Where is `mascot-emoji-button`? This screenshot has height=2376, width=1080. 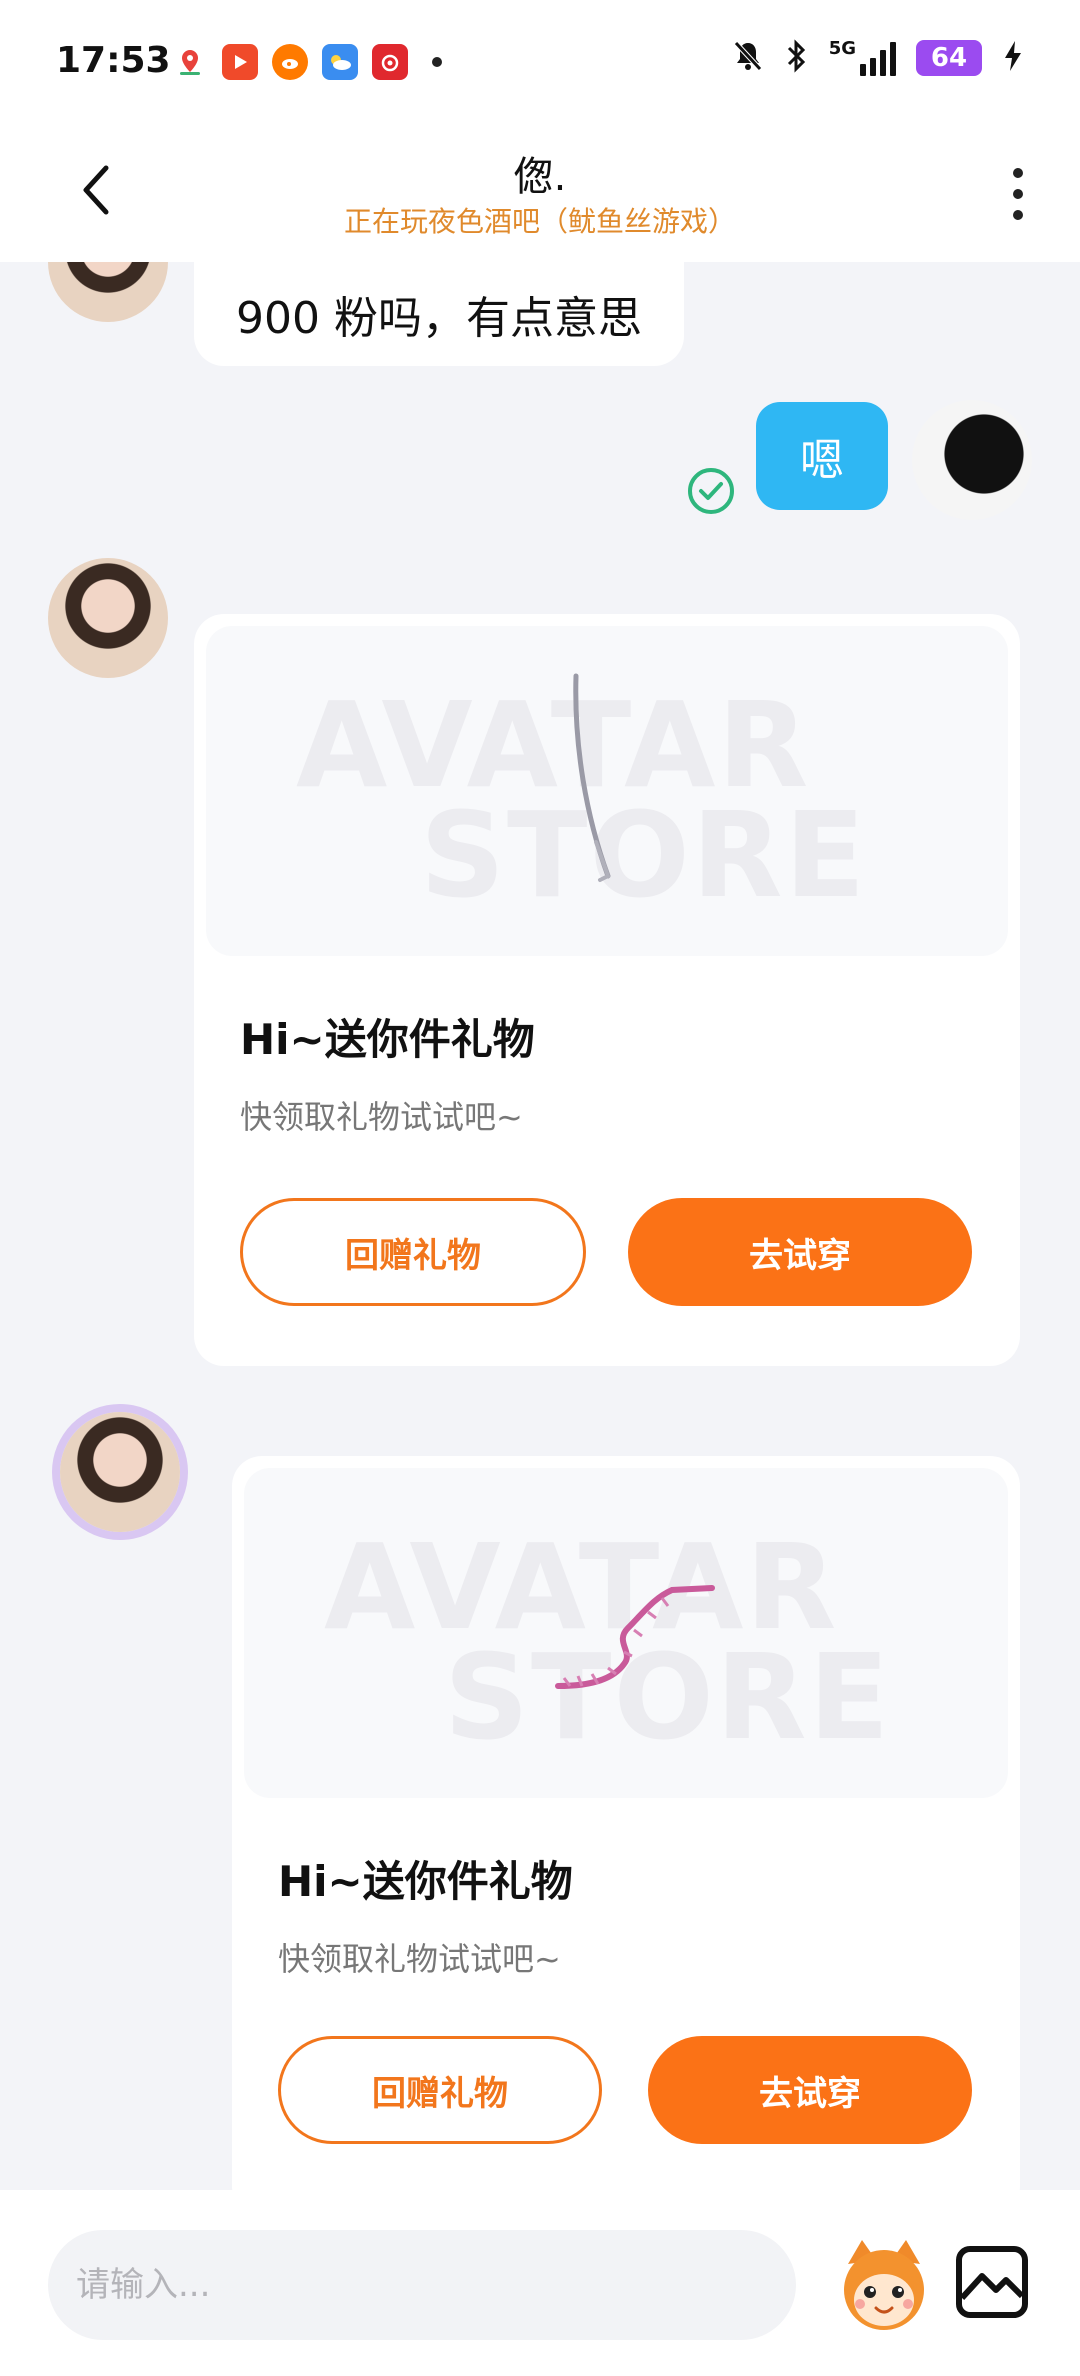 mascot-emoji-button is located at coordinates (884, 2286).